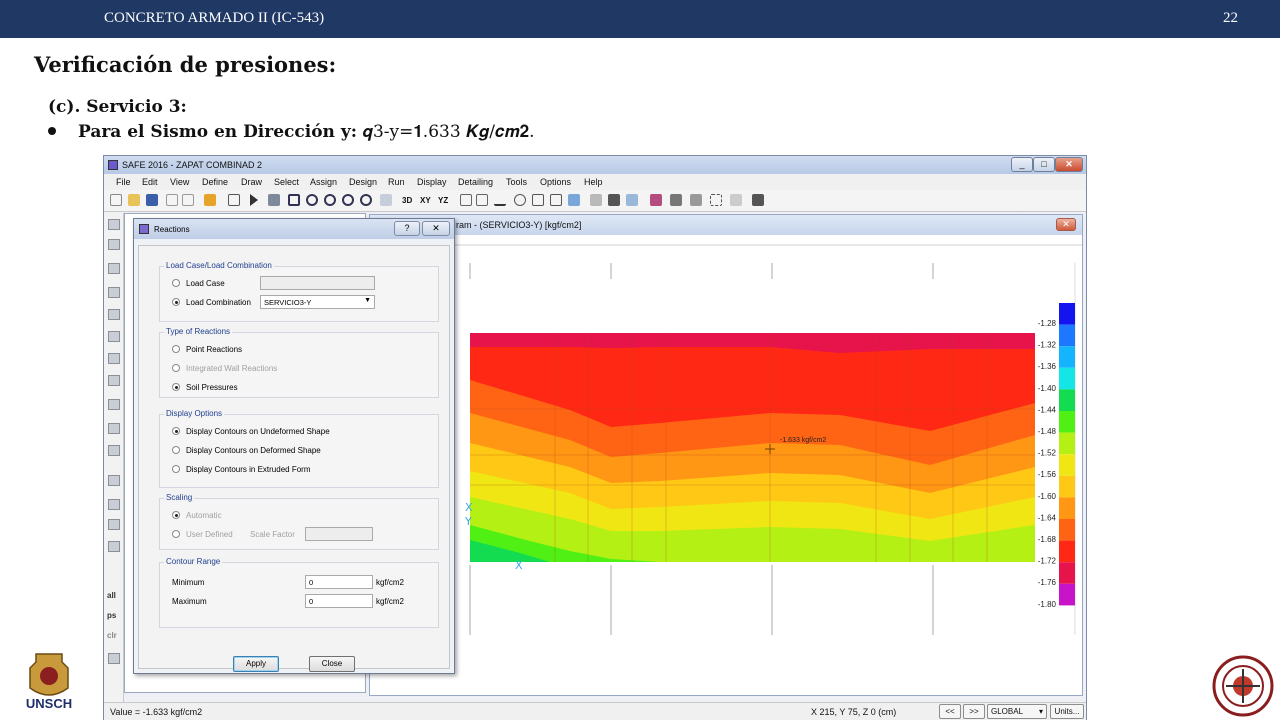  Describe the element at coordinates (482, 200) in the screenshot. I see `view-options-icon` at that location.